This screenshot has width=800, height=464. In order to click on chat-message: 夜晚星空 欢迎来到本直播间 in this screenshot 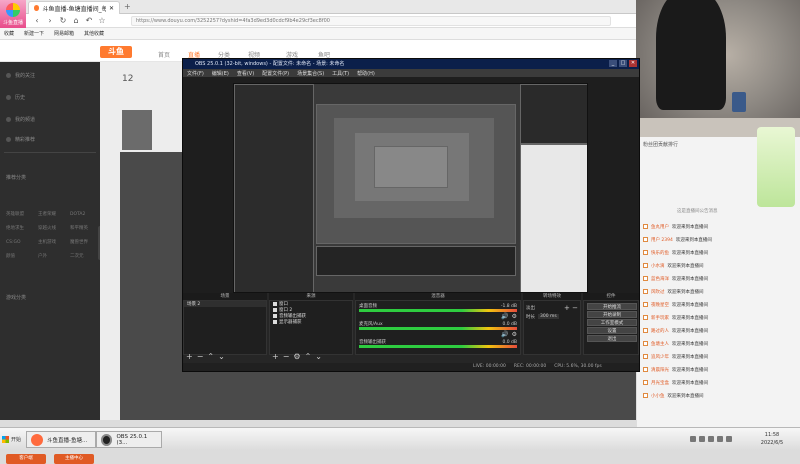, I will do `click(718, 304)`.